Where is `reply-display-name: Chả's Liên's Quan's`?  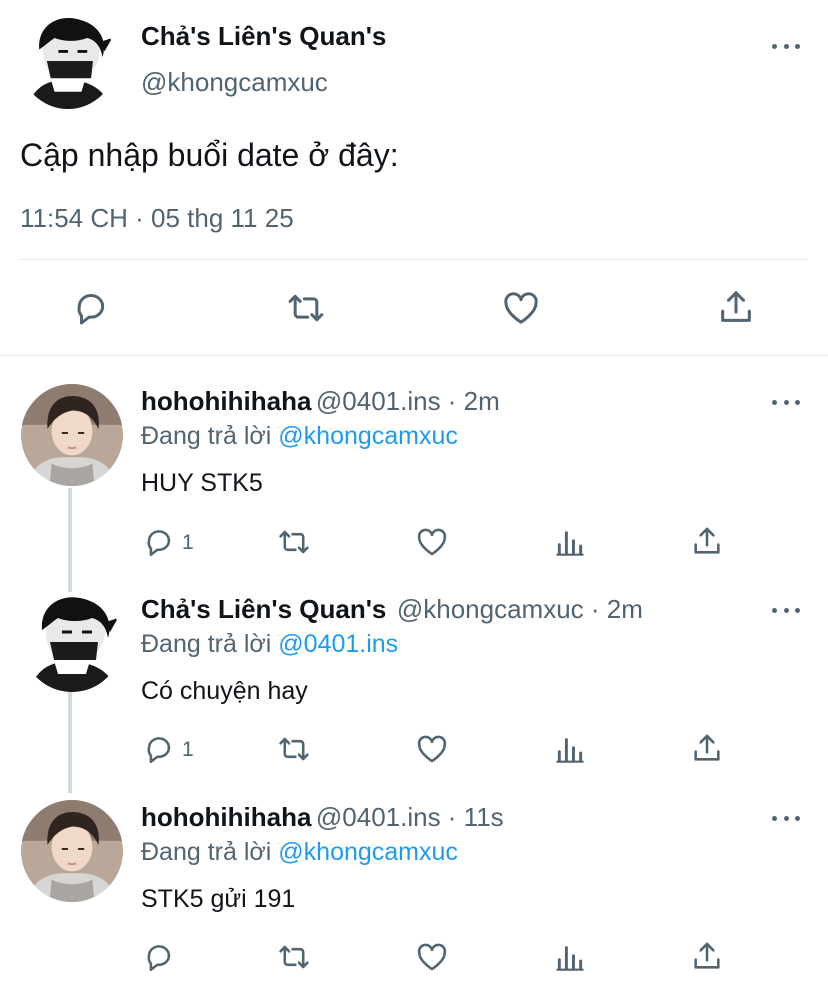 reply-display-name: Chả's Liên's Quan's is located at coordinates (263, 609).